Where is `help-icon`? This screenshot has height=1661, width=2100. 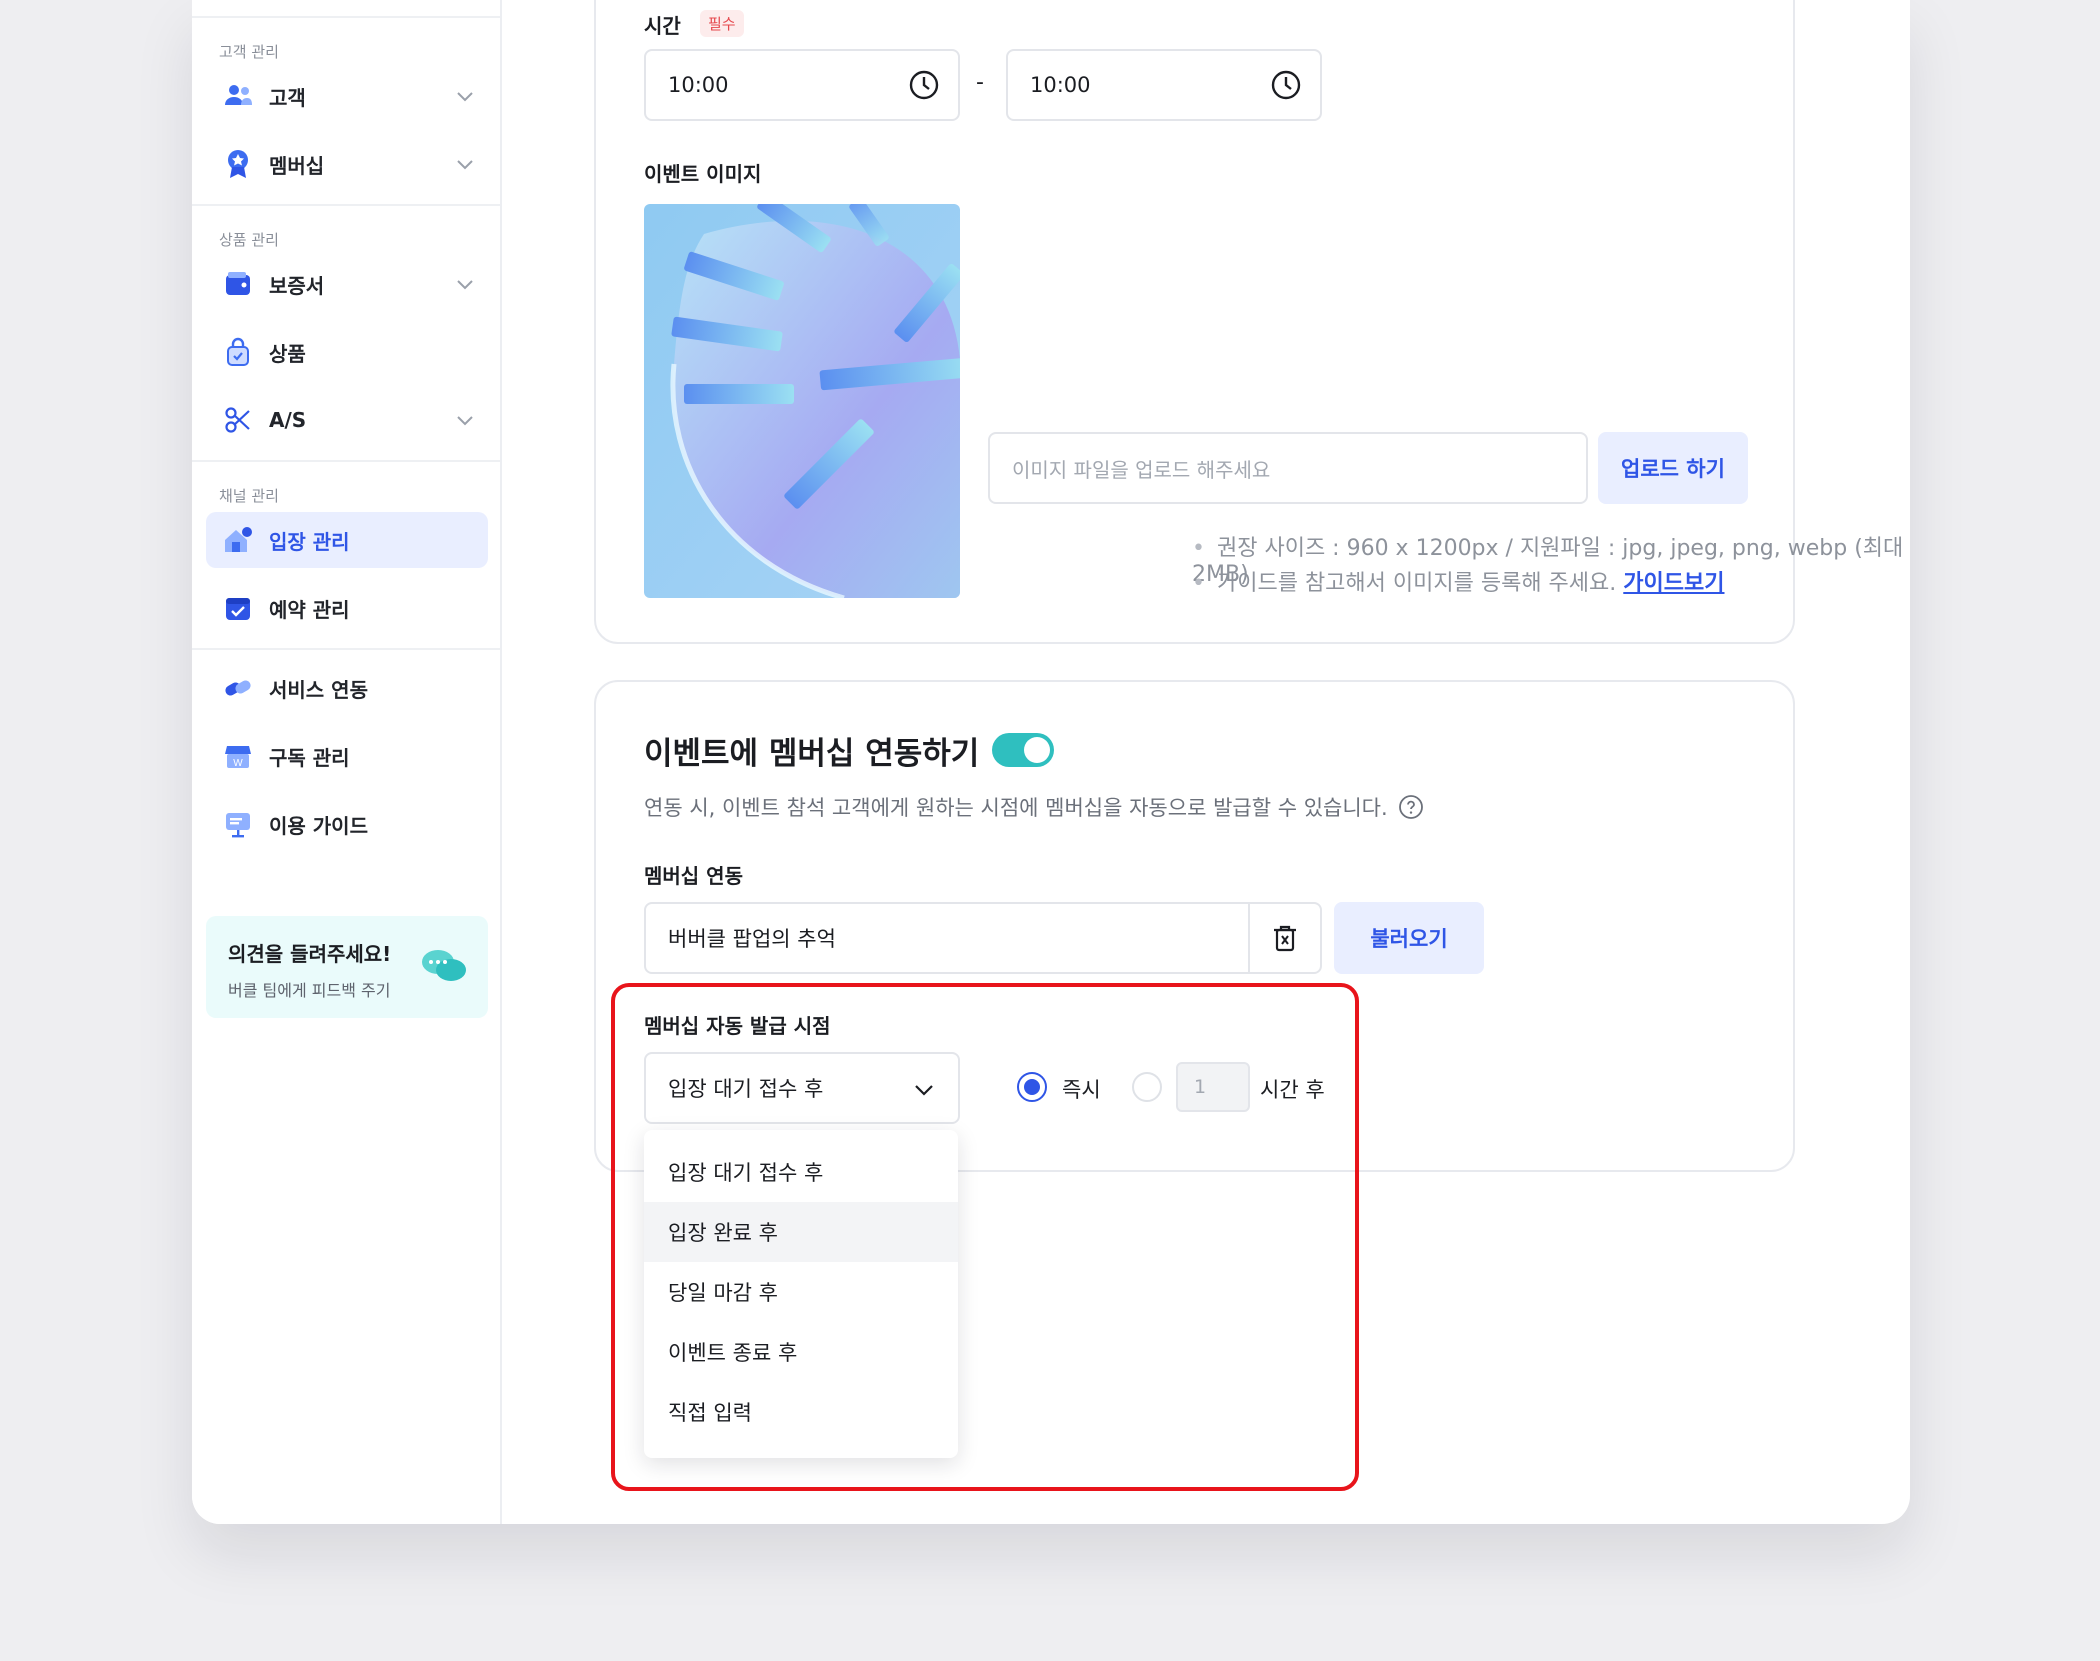
help-icon is located at coordinates (1411, 807).